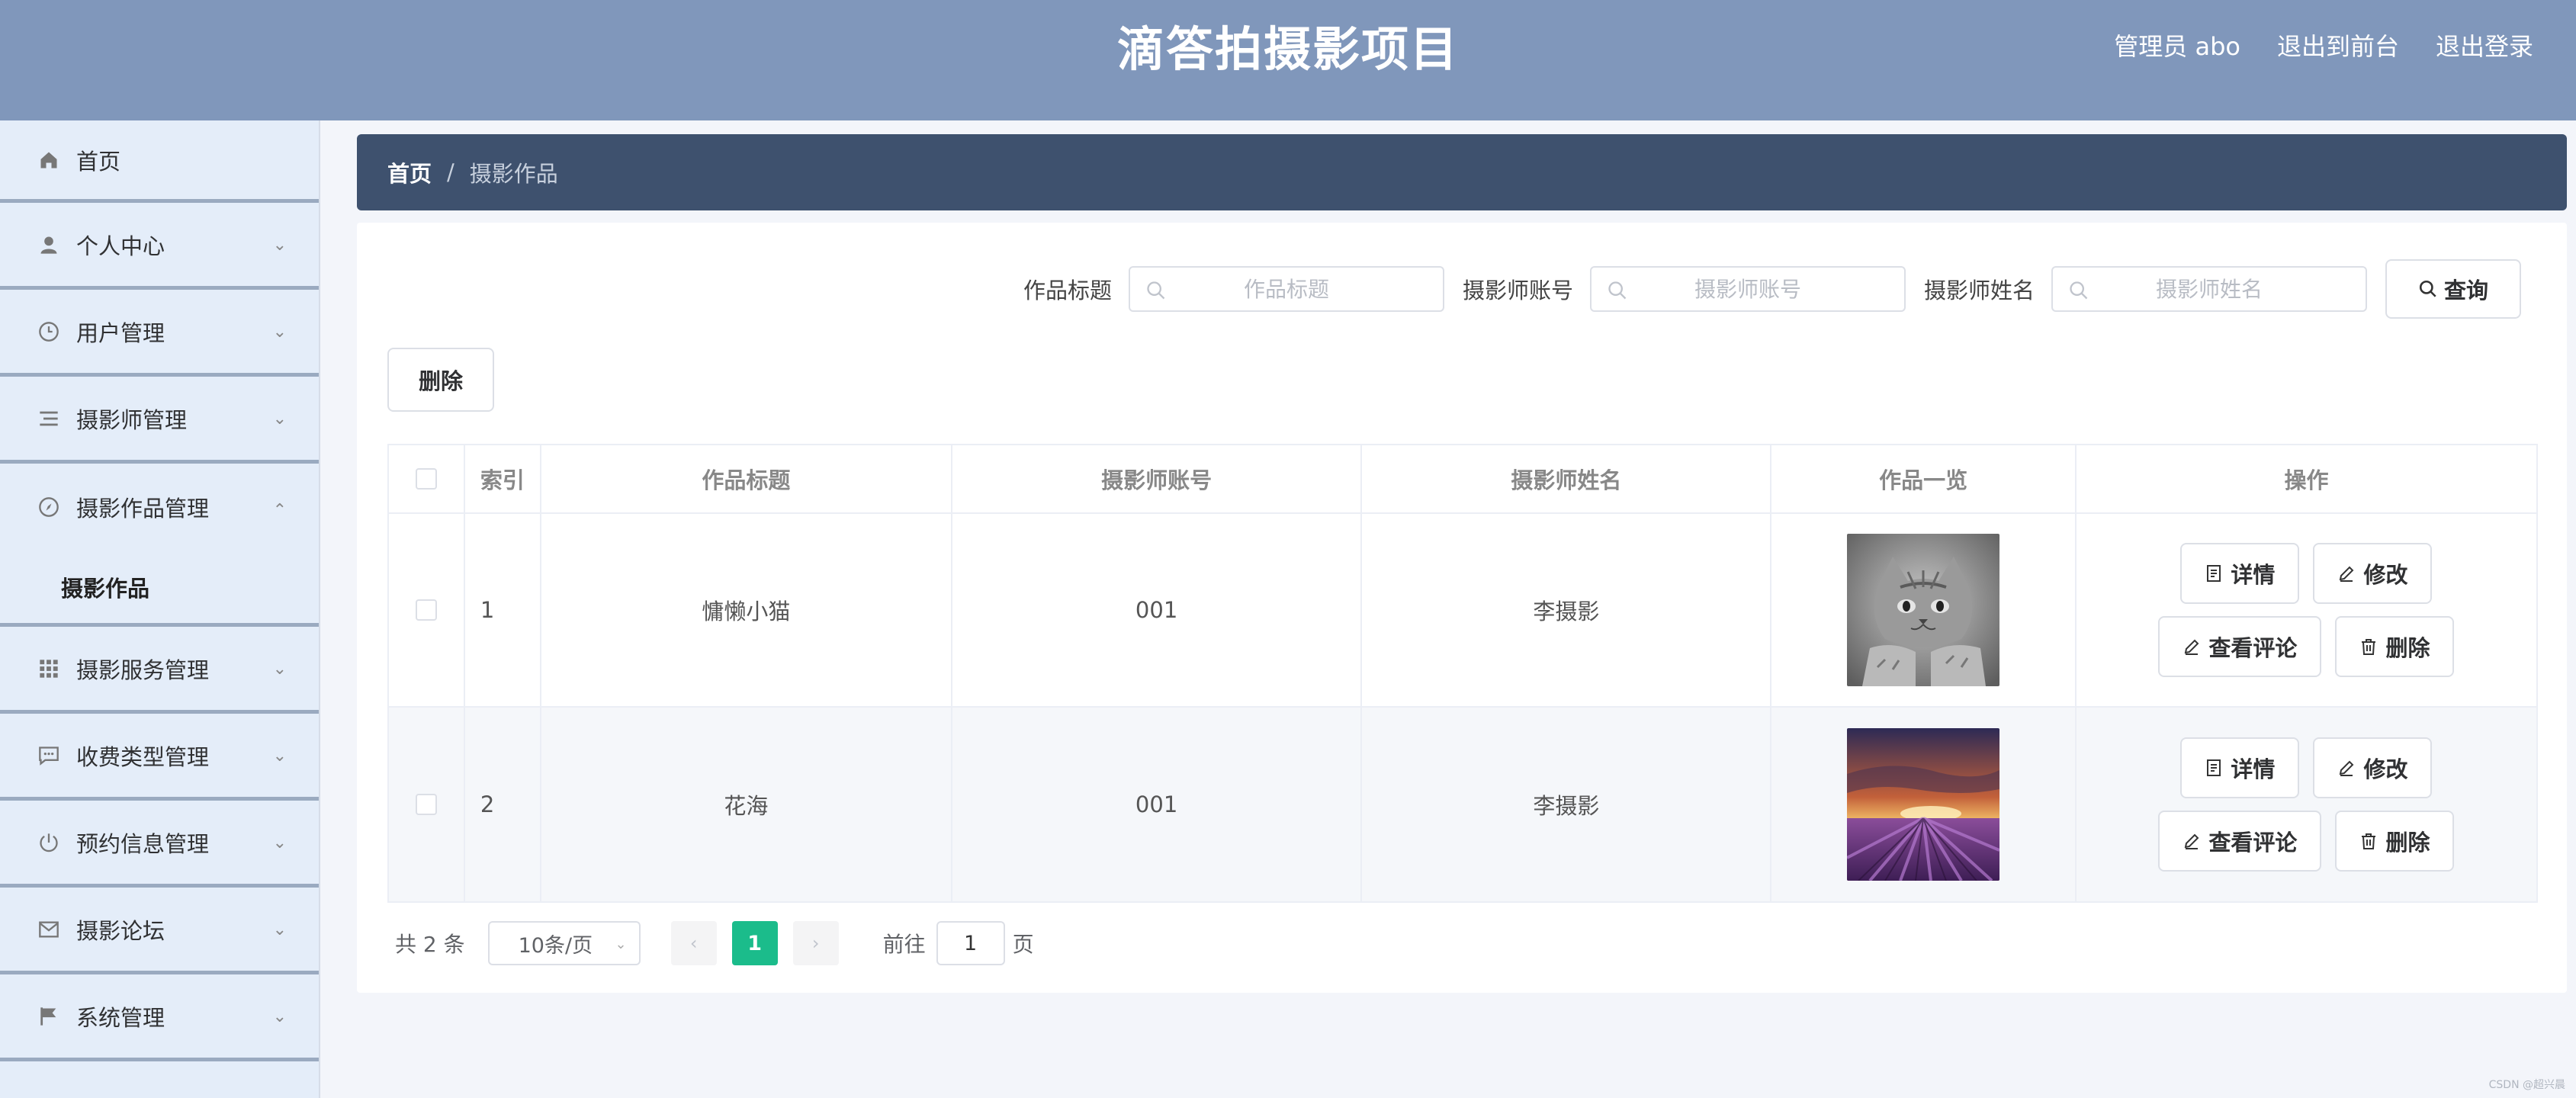 Image resolution: width=2576 pixels, height=1098 pixels. Describe the element at coordinates (49, 418) in the screenshot. I see `list-icon` at that location.